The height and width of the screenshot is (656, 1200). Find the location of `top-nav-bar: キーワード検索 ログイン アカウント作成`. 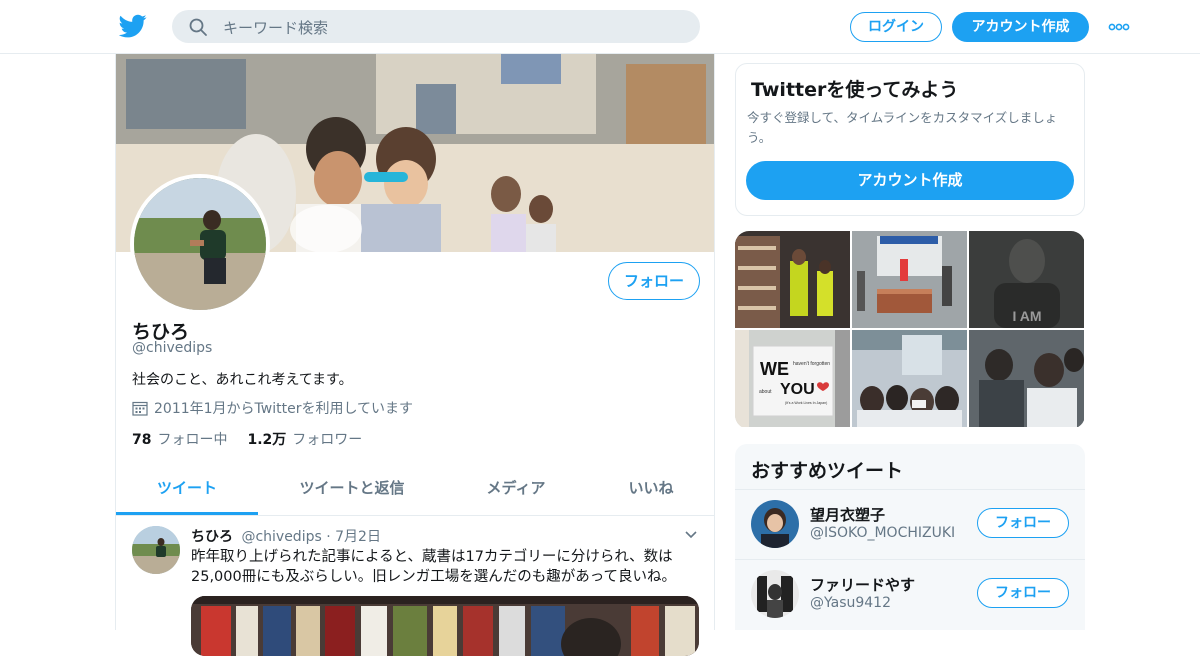

top-nav-bar: キーワード検索 ログイン アカウント作成 is located at coordinates (600, 27).